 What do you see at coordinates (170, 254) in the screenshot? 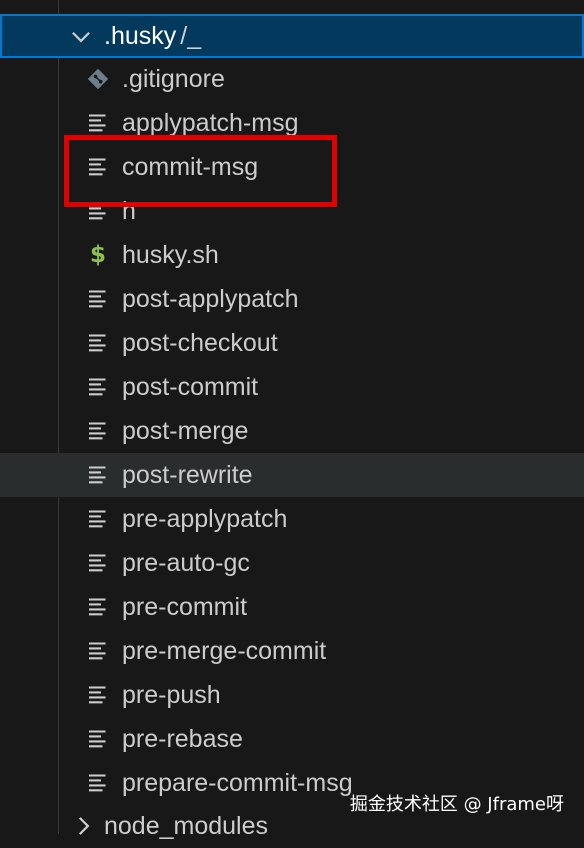
I see `file-label: husky.sh` at bounding box center [170, 254].